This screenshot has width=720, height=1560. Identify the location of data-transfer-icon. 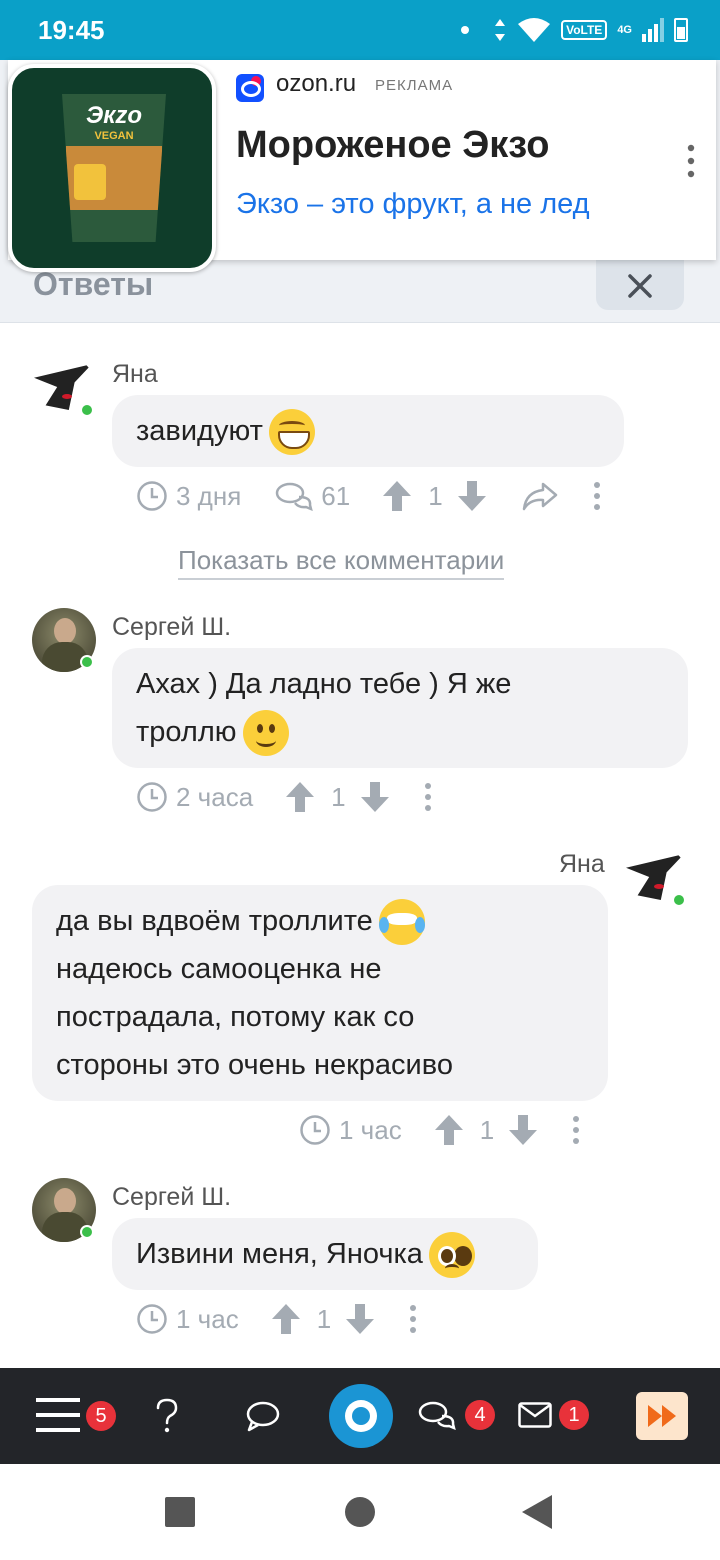
(500, 30).